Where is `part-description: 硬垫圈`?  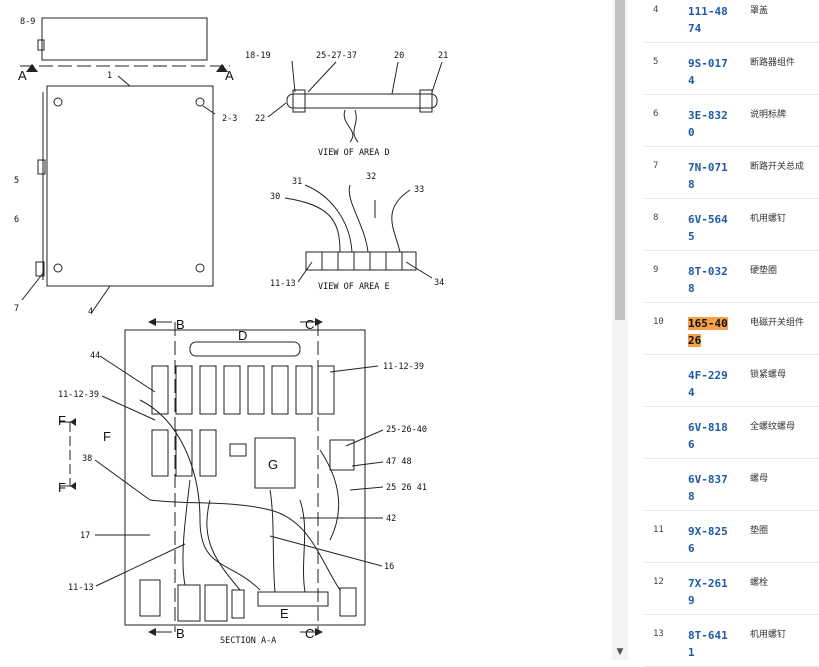
part-description: 硬垫圈 is located at coordinates (764, 271).